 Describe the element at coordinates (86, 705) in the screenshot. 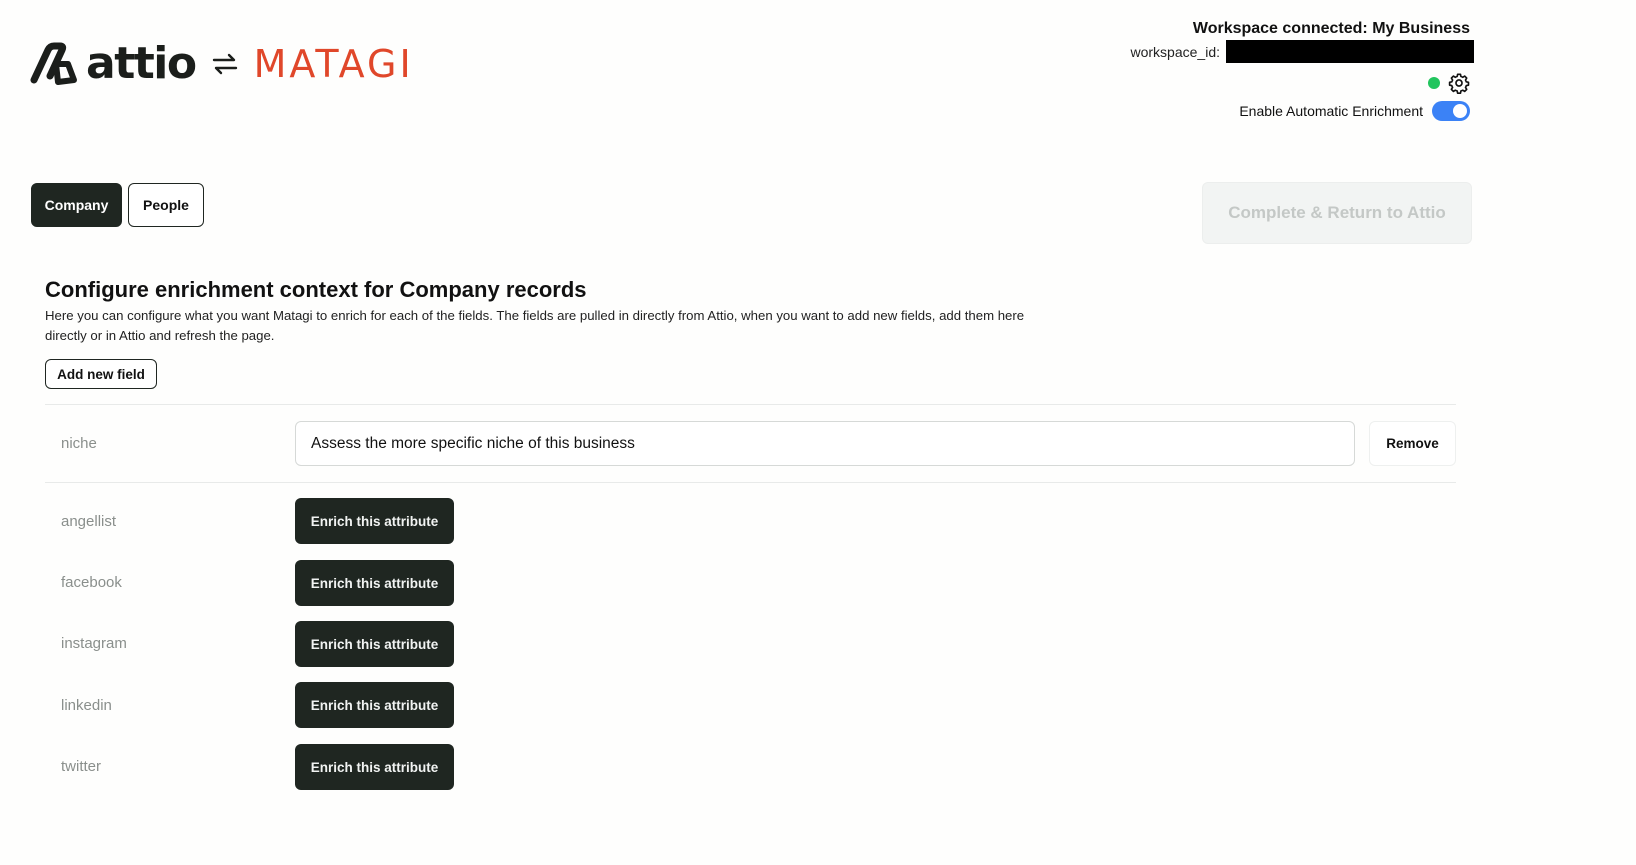

I see `field-name-linkedin: linkedin` at that location.